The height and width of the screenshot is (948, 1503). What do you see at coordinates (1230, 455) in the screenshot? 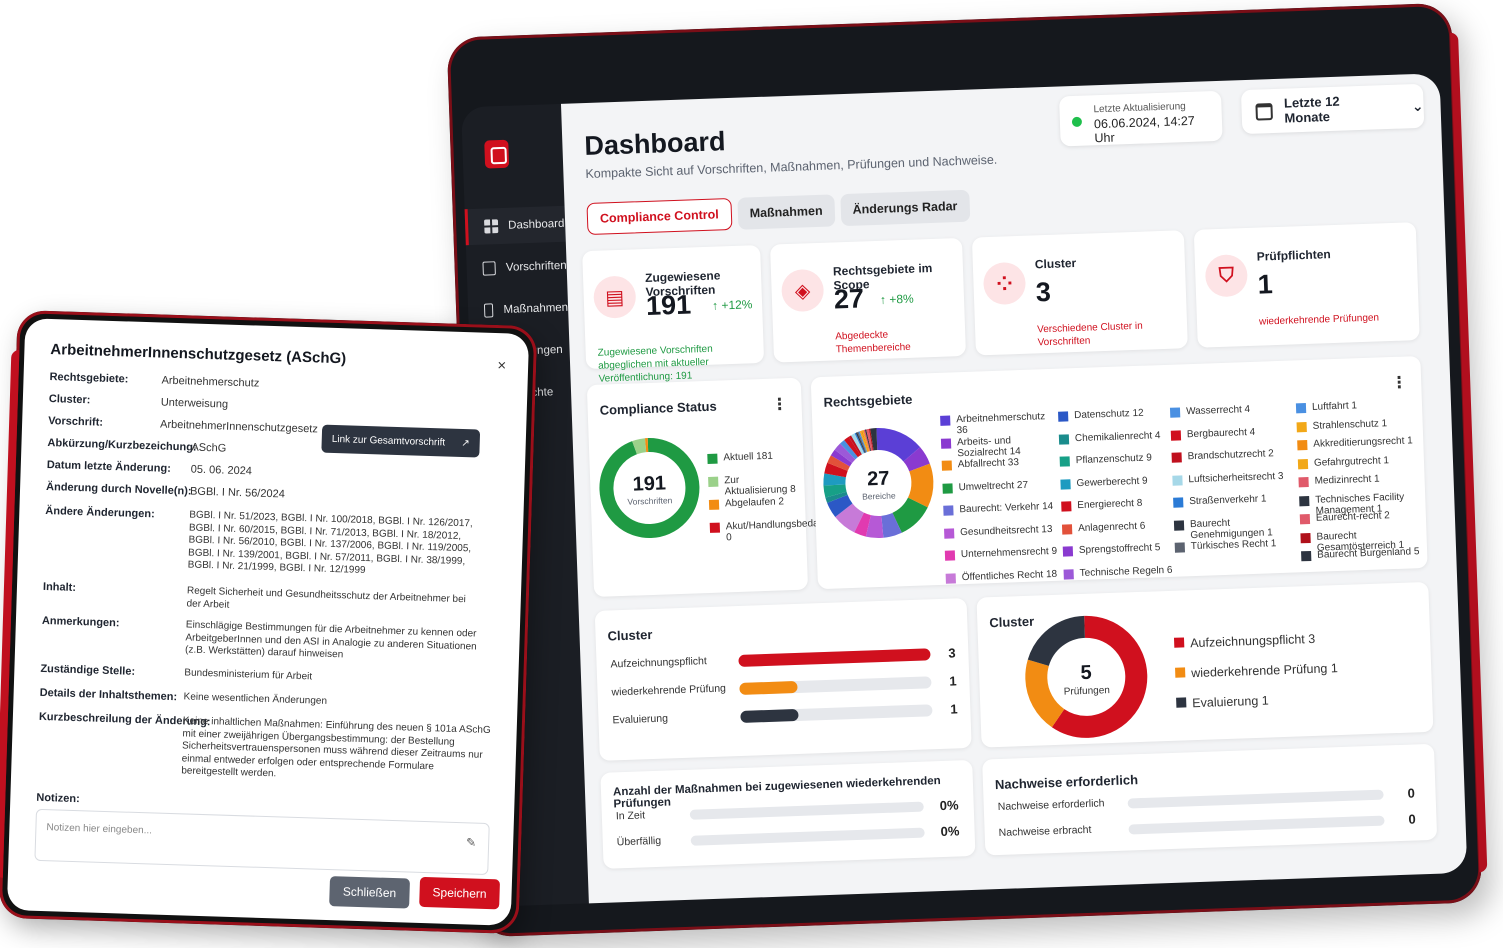
I see `legend-label: Brandschutzrecht 2` at bounding box center [1230, 455].